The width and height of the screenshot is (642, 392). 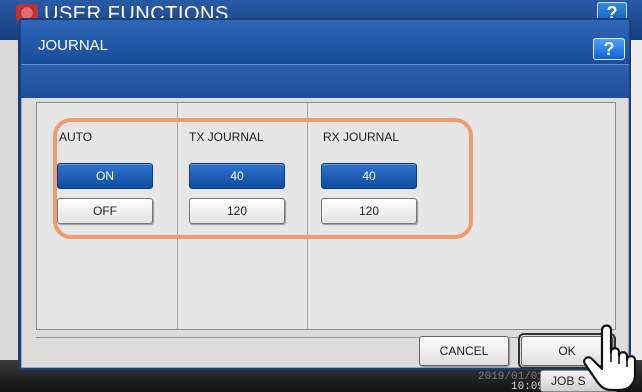 What do you see at coordinates (73, 45) in the screenshot?
I see `dialog-title: JOURNAL` at bounding box center [73, 45].